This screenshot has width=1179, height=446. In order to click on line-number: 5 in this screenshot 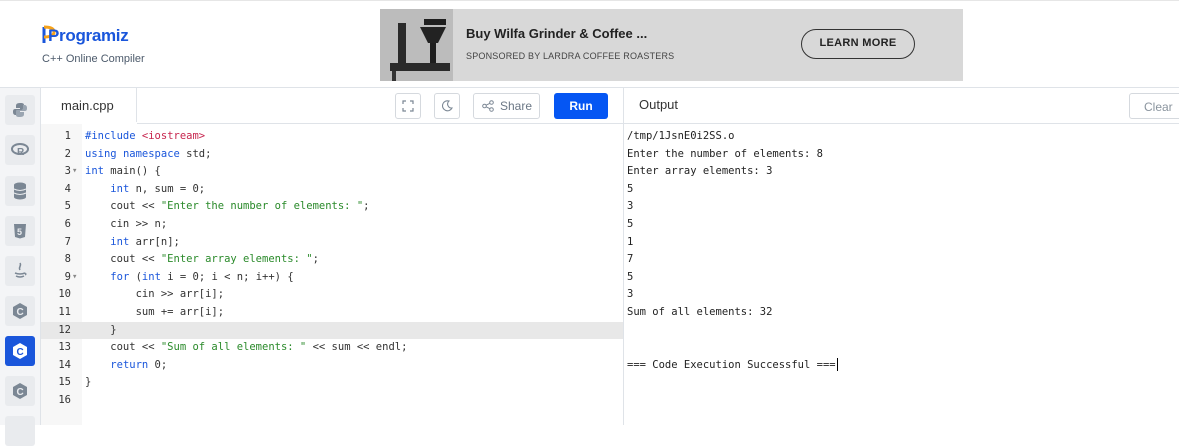, I will do `click(67, 206)`.